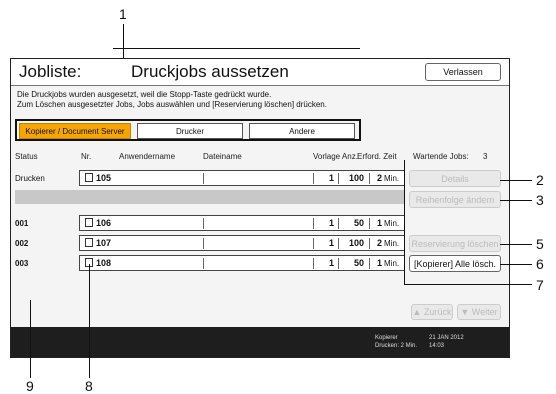 The image size is (556, 394). What do you see at coordinates (22, 223) in the screenshot?
I see `row-status: 001` at bounding box center [22, 223].